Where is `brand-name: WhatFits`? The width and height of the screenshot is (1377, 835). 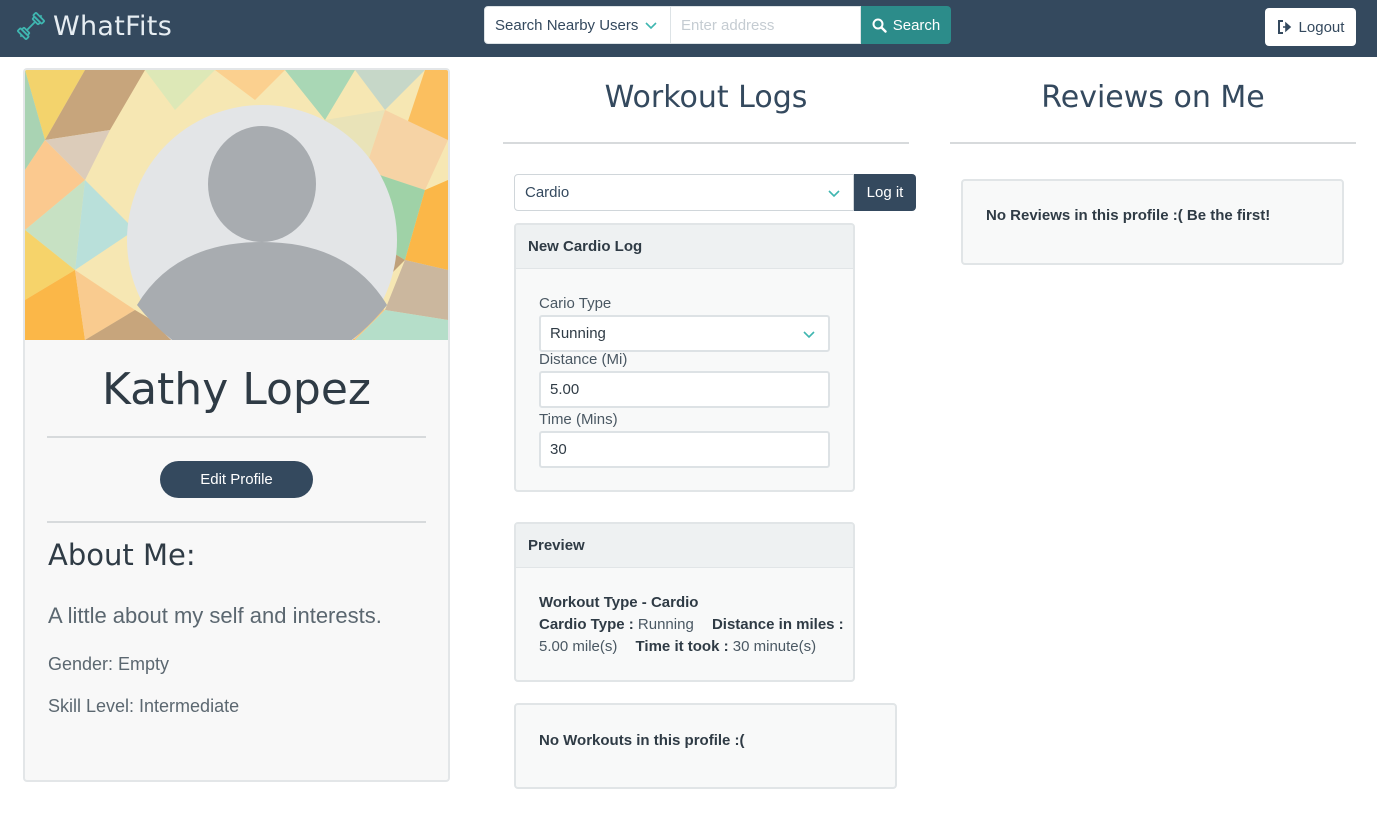
brand-name: WhatFits is located at coordinates (113, 26).